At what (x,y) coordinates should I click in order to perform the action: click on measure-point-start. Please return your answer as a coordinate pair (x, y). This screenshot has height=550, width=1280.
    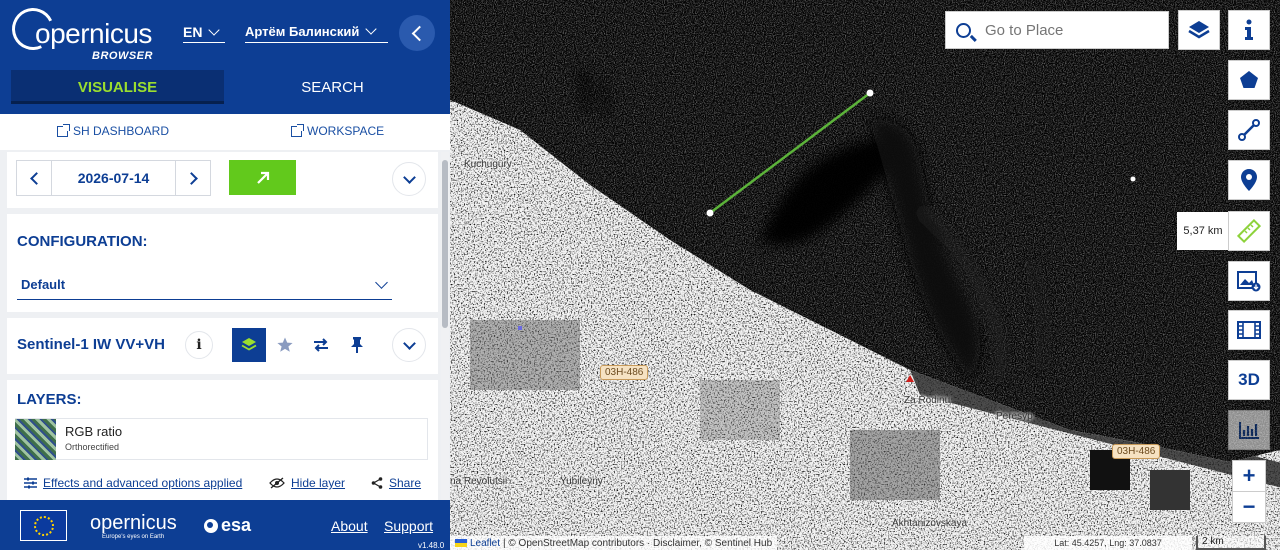
    Looking at the image, I should click on (710, 213).